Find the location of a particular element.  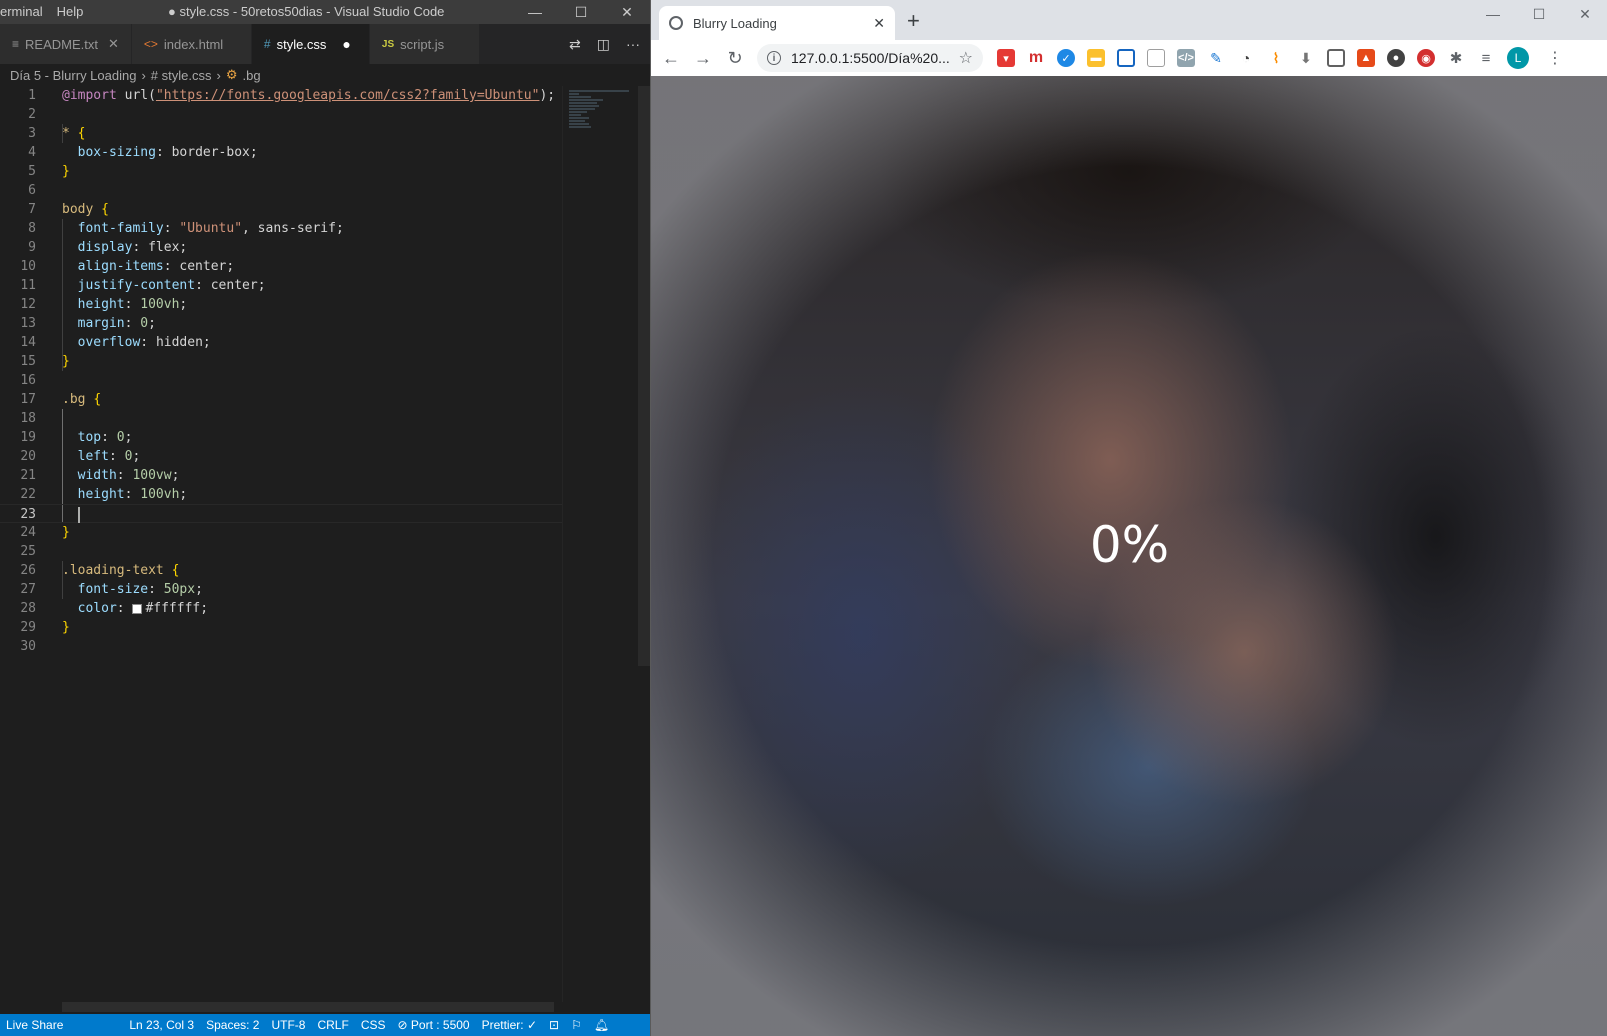

address-bar: i 127.0.0.1:5500/Día%20... ☆ is located at coordinates (870, 58).